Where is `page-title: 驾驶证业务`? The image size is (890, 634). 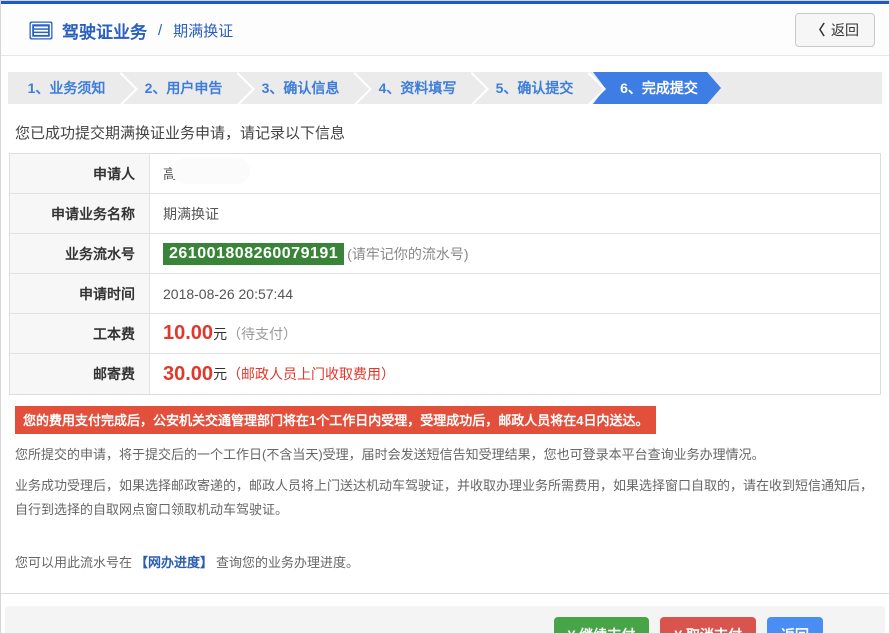 page-title: 驾驶证业务 is located at coordinates (104, 32).